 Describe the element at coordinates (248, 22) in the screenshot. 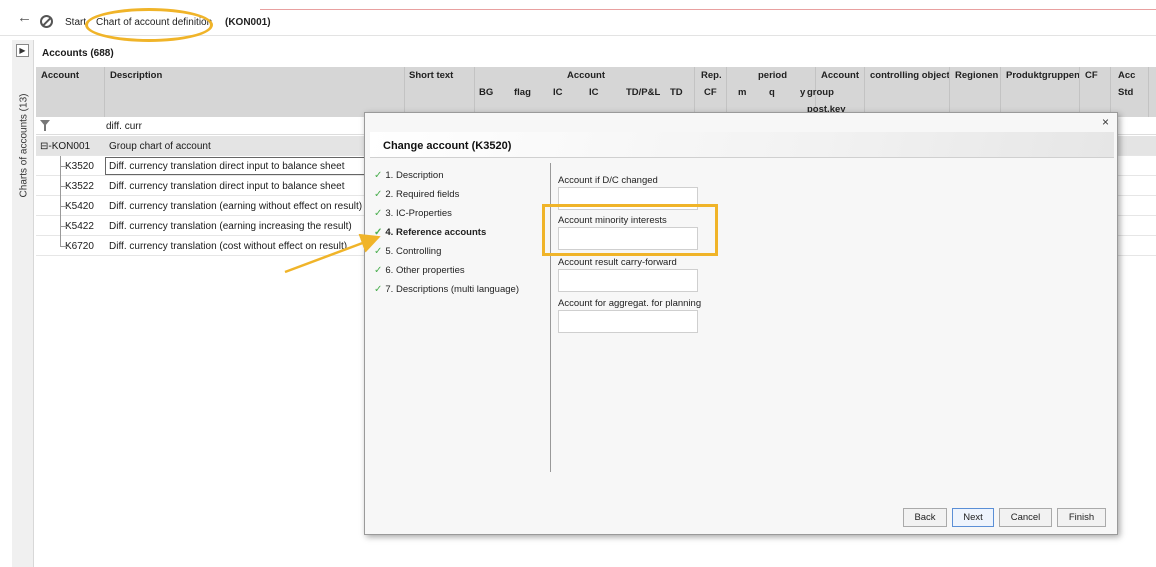

I see `breadcrumb-code: (KON001)` at that location.